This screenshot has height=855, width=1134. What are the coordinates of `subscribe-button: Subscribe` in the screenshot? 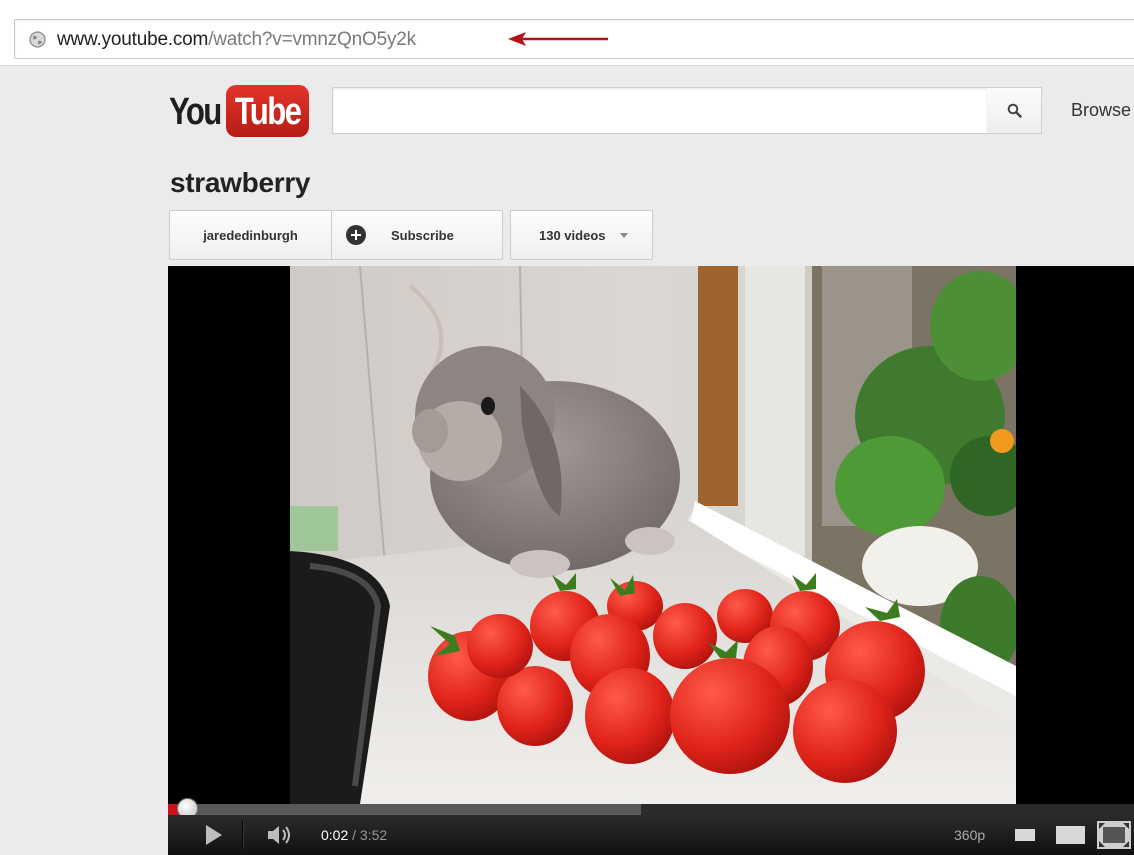 It's located at (417, 235).